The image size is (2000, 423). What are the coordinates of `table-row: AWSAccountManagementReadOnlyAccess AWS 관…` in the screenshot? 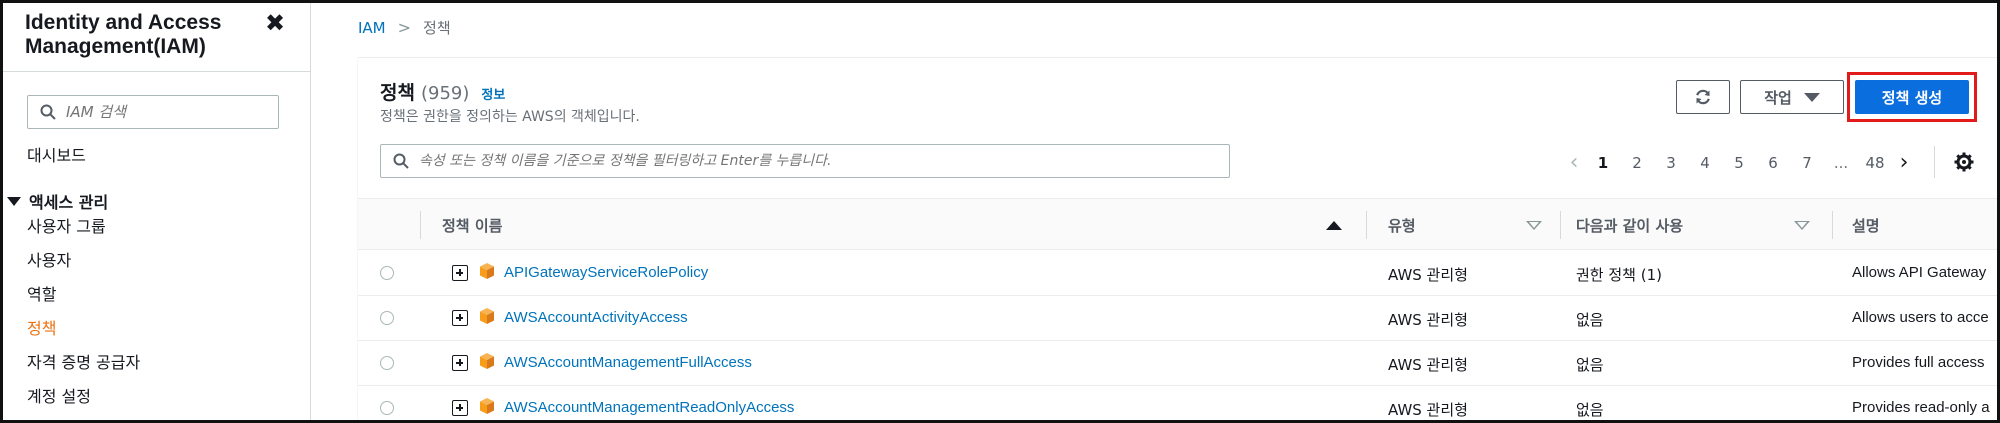 It's located at (1177, 403).